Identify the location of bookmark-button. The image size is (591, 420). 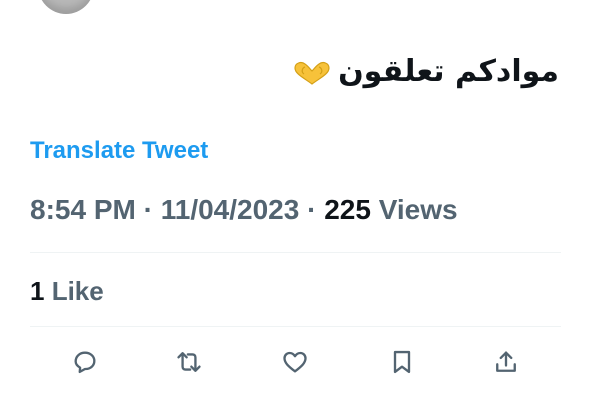
(402, 364).